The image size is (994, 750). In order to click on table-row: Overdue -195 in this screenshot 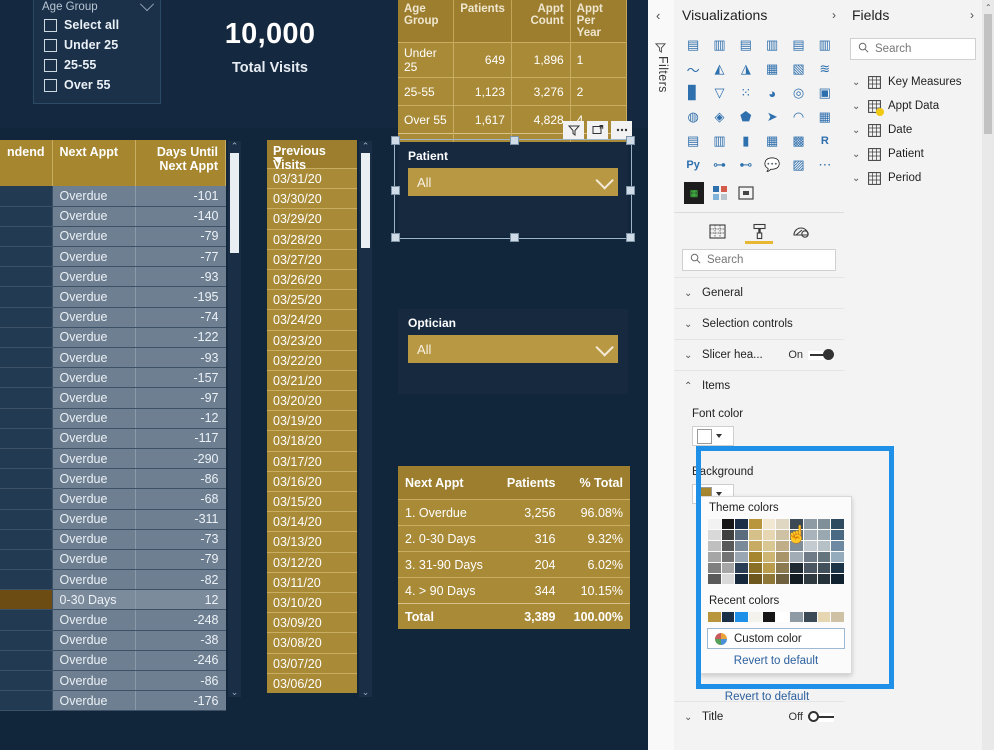, I will do `click(113, 297)`.